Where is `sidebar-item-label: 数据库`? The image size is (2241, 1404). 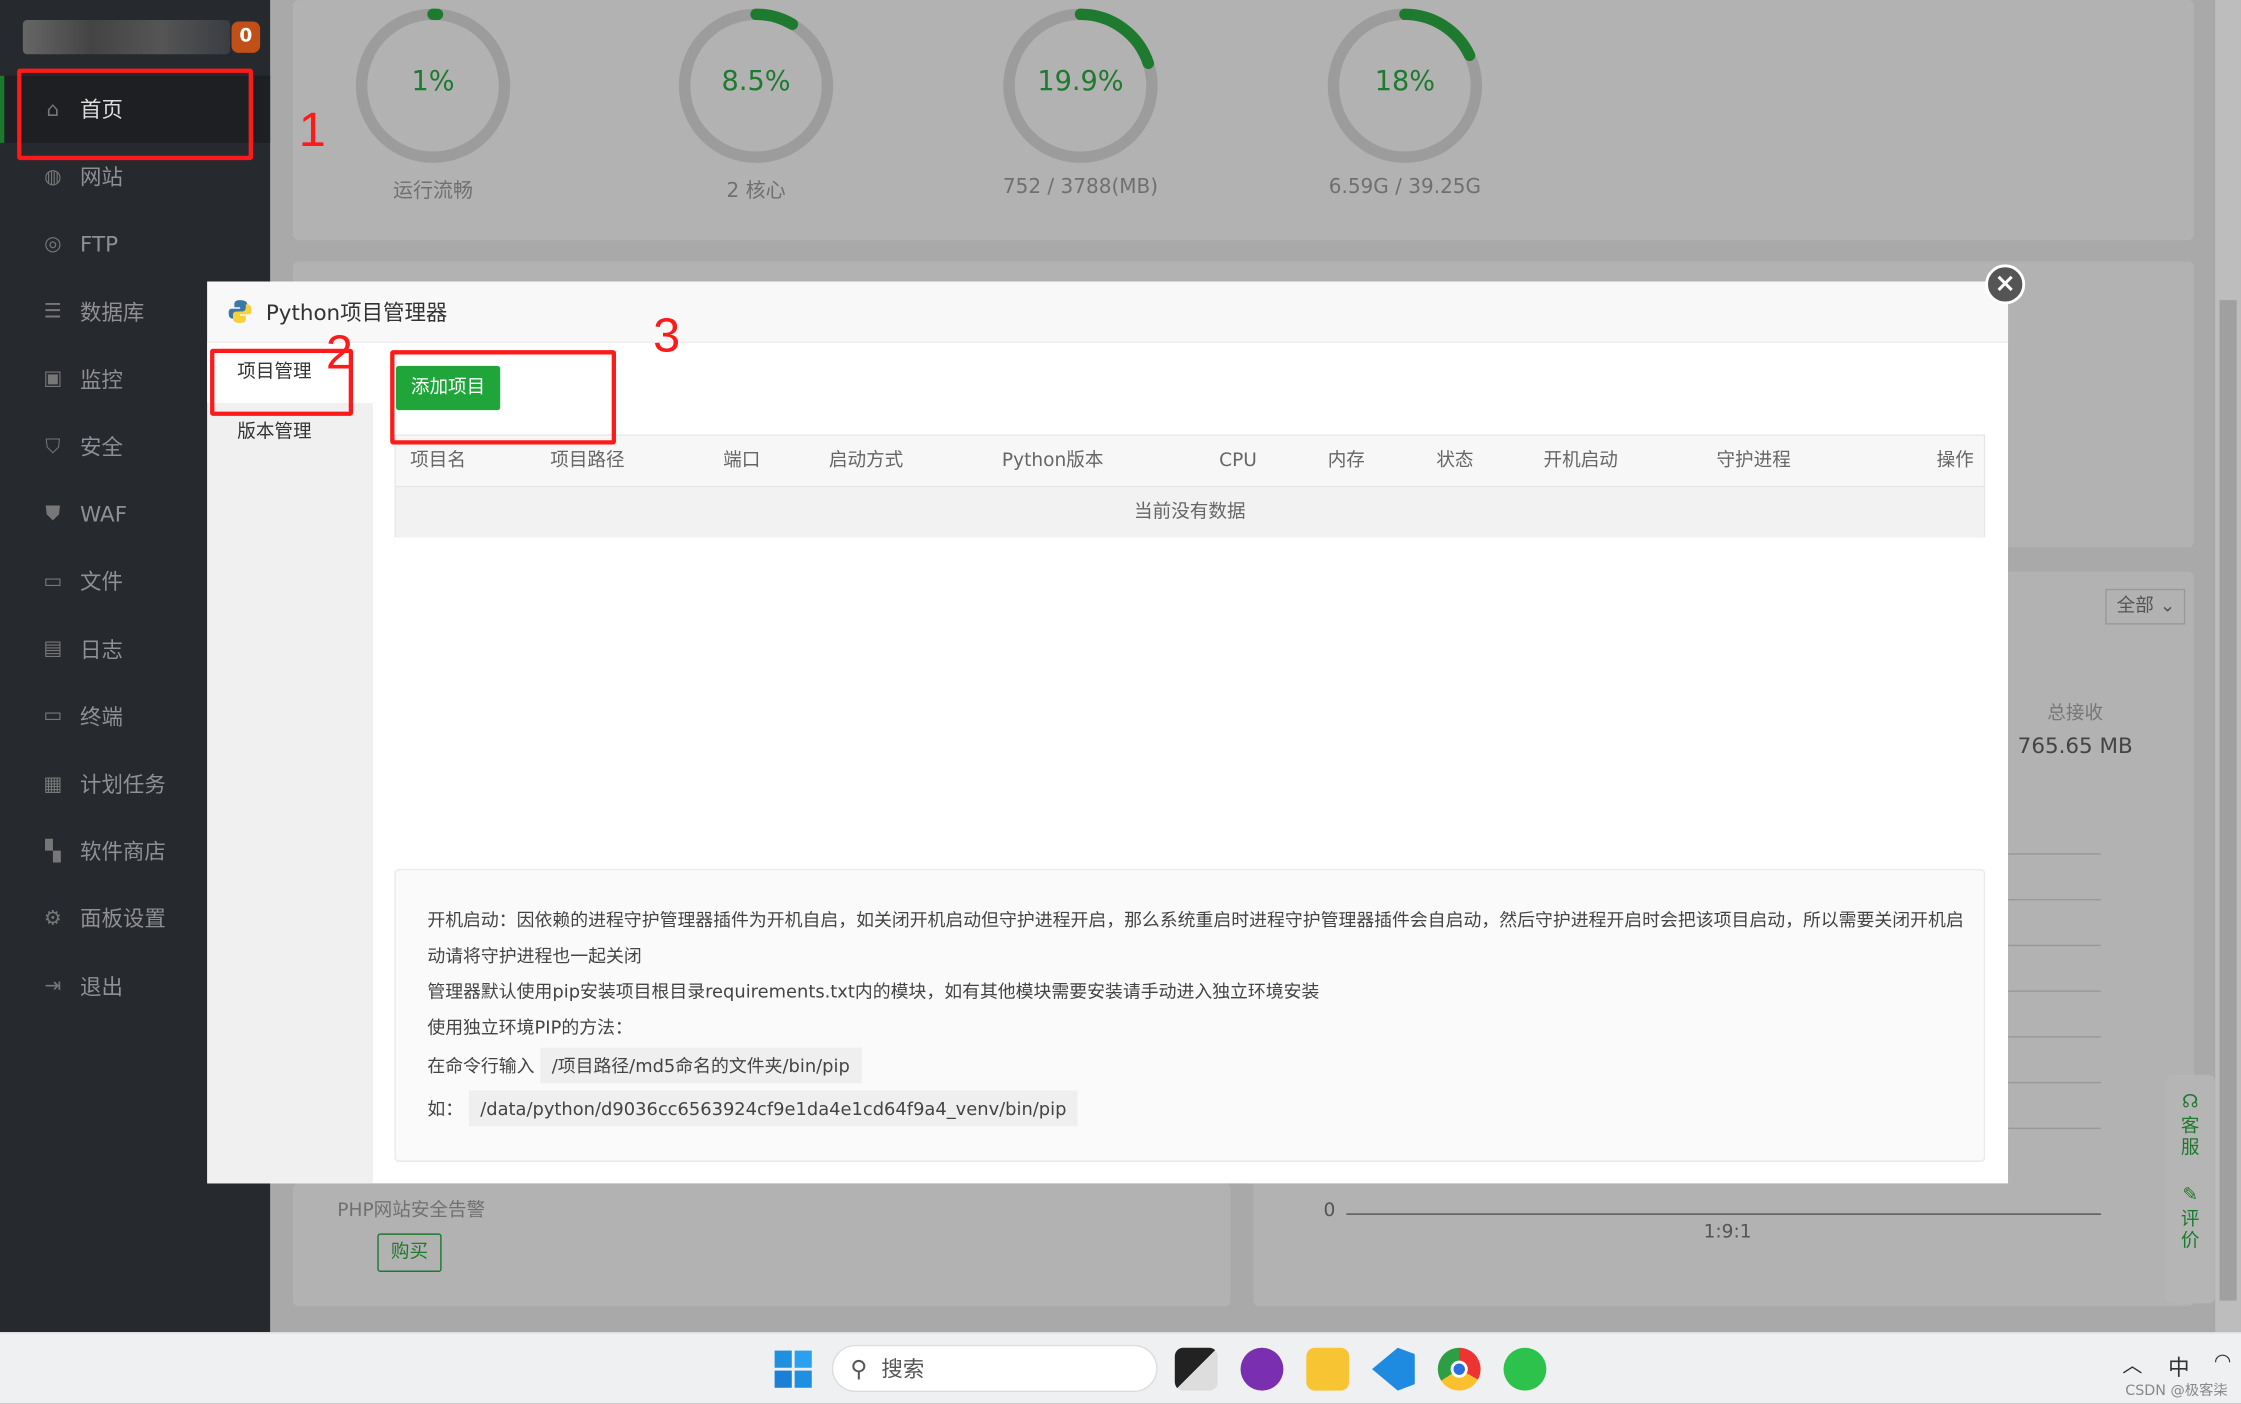 sidebar-item-label: 数据库 is located at coordinates (112, 312).